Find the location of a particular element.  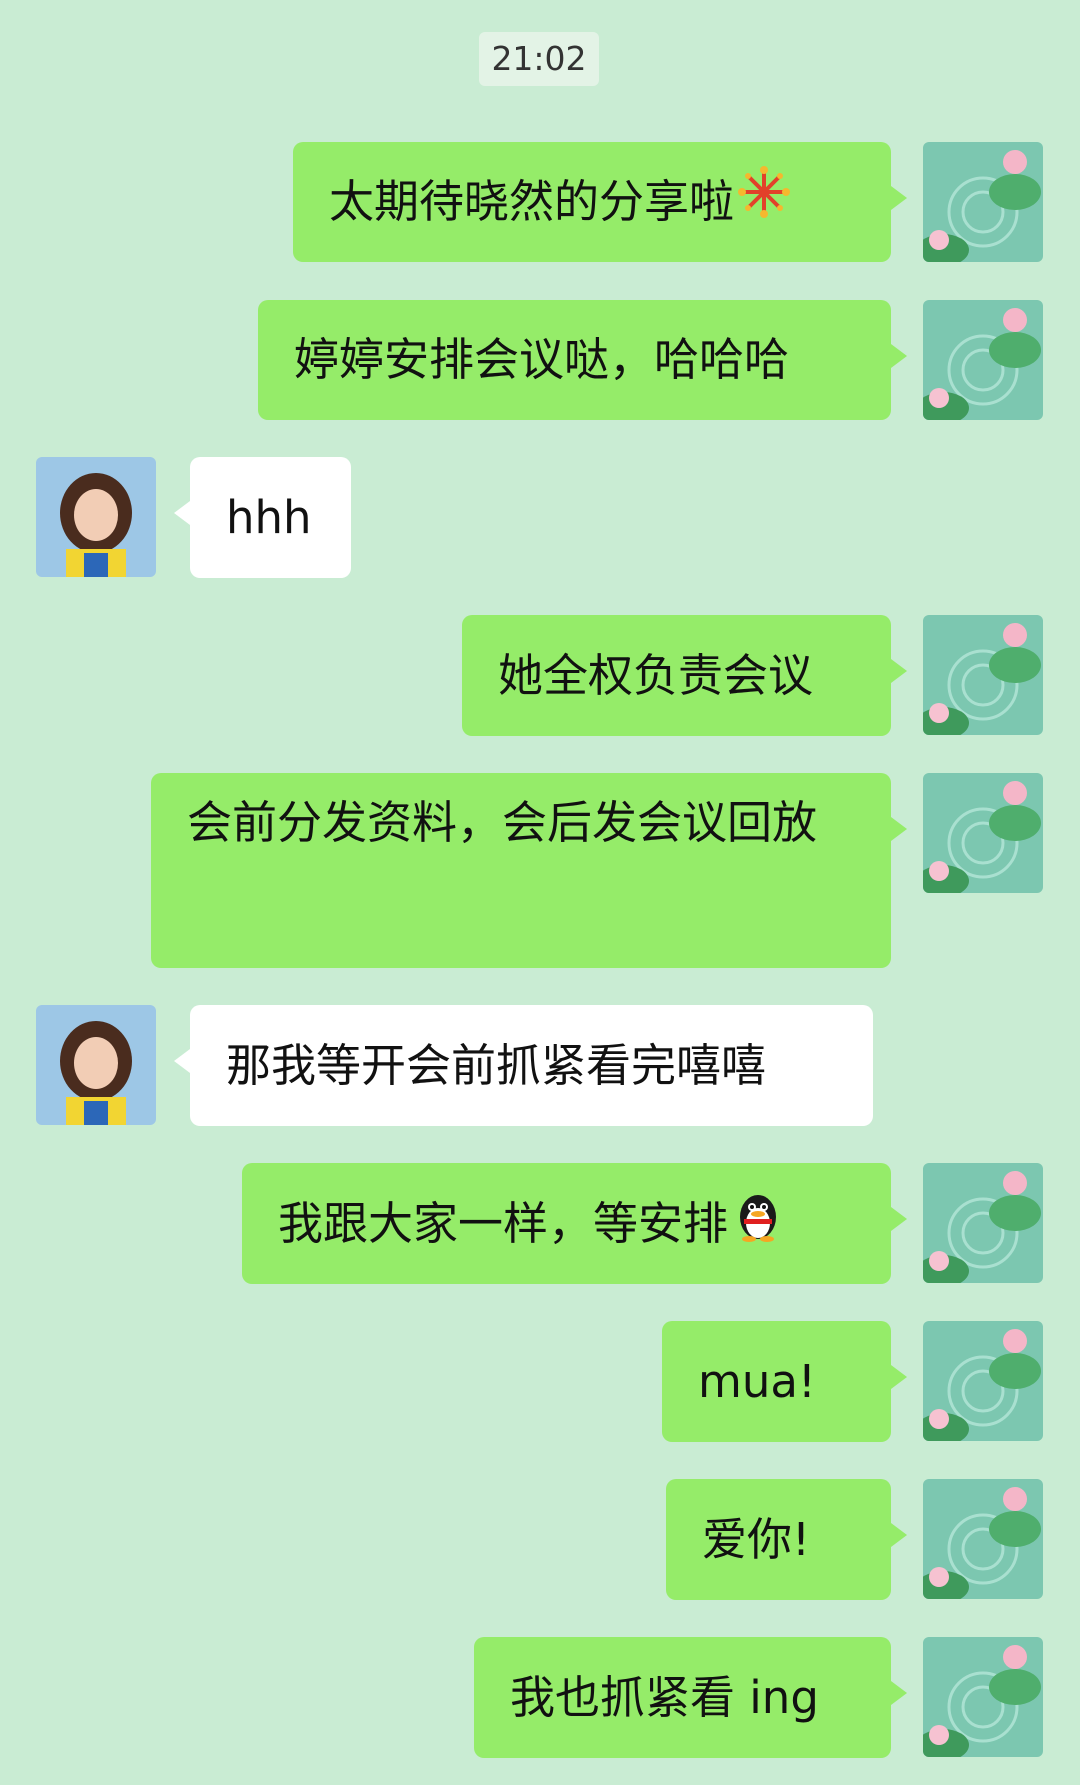

message-bubble-incoming: 那我等开会前抓紧看完嘻嘻 is located at coordinates (523, 1065).